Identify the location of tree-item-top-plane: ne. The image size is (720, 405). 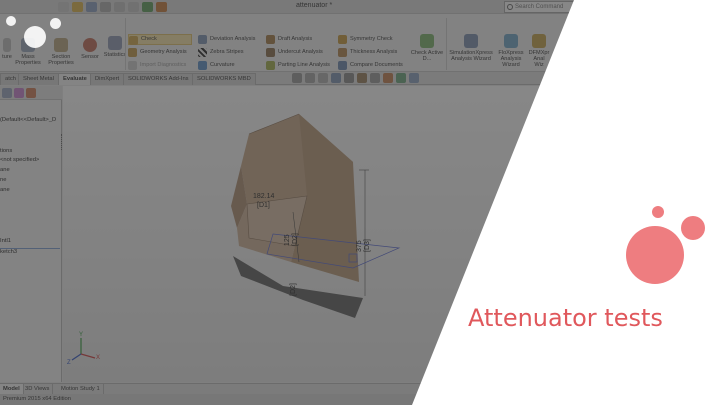
(3, 180).